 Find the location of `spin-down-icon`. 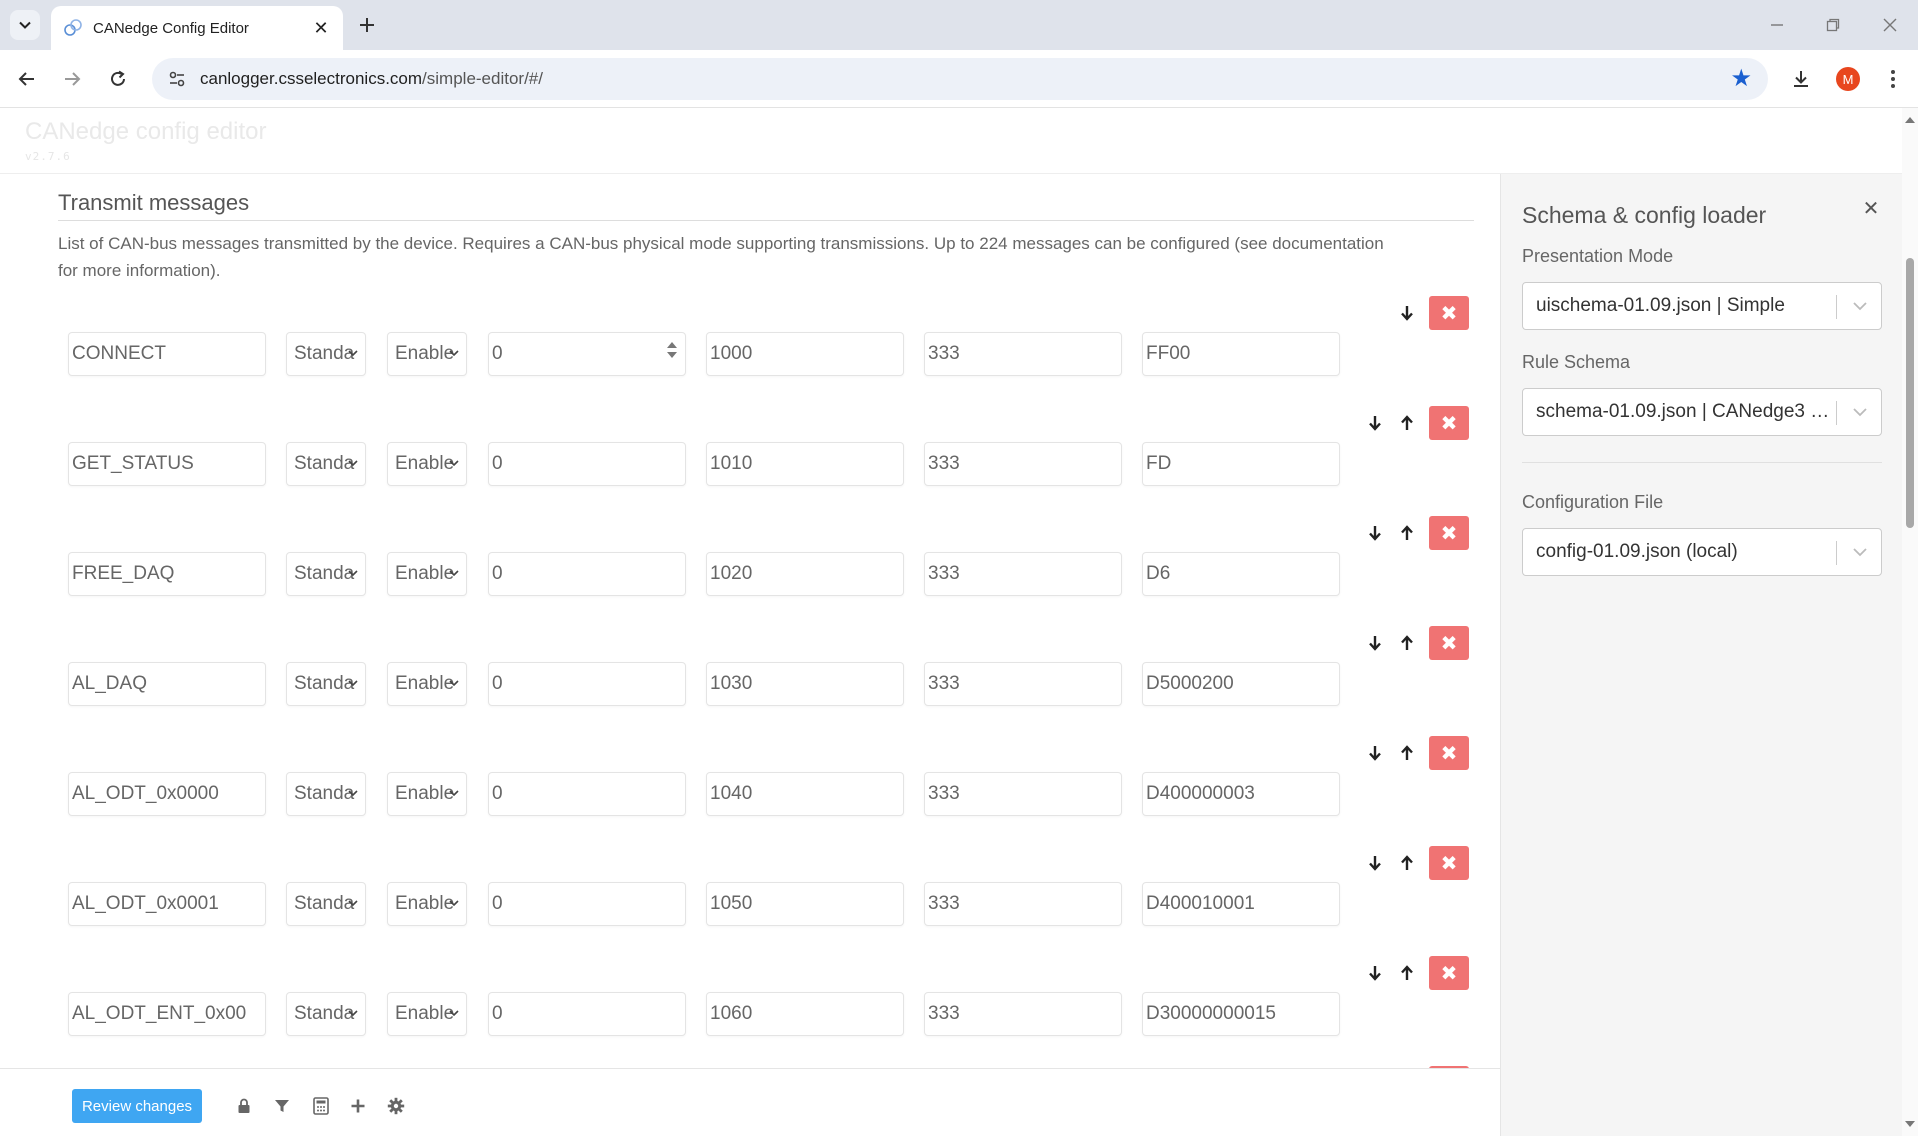

spin-down-icon is located at coordinates (672, 355).